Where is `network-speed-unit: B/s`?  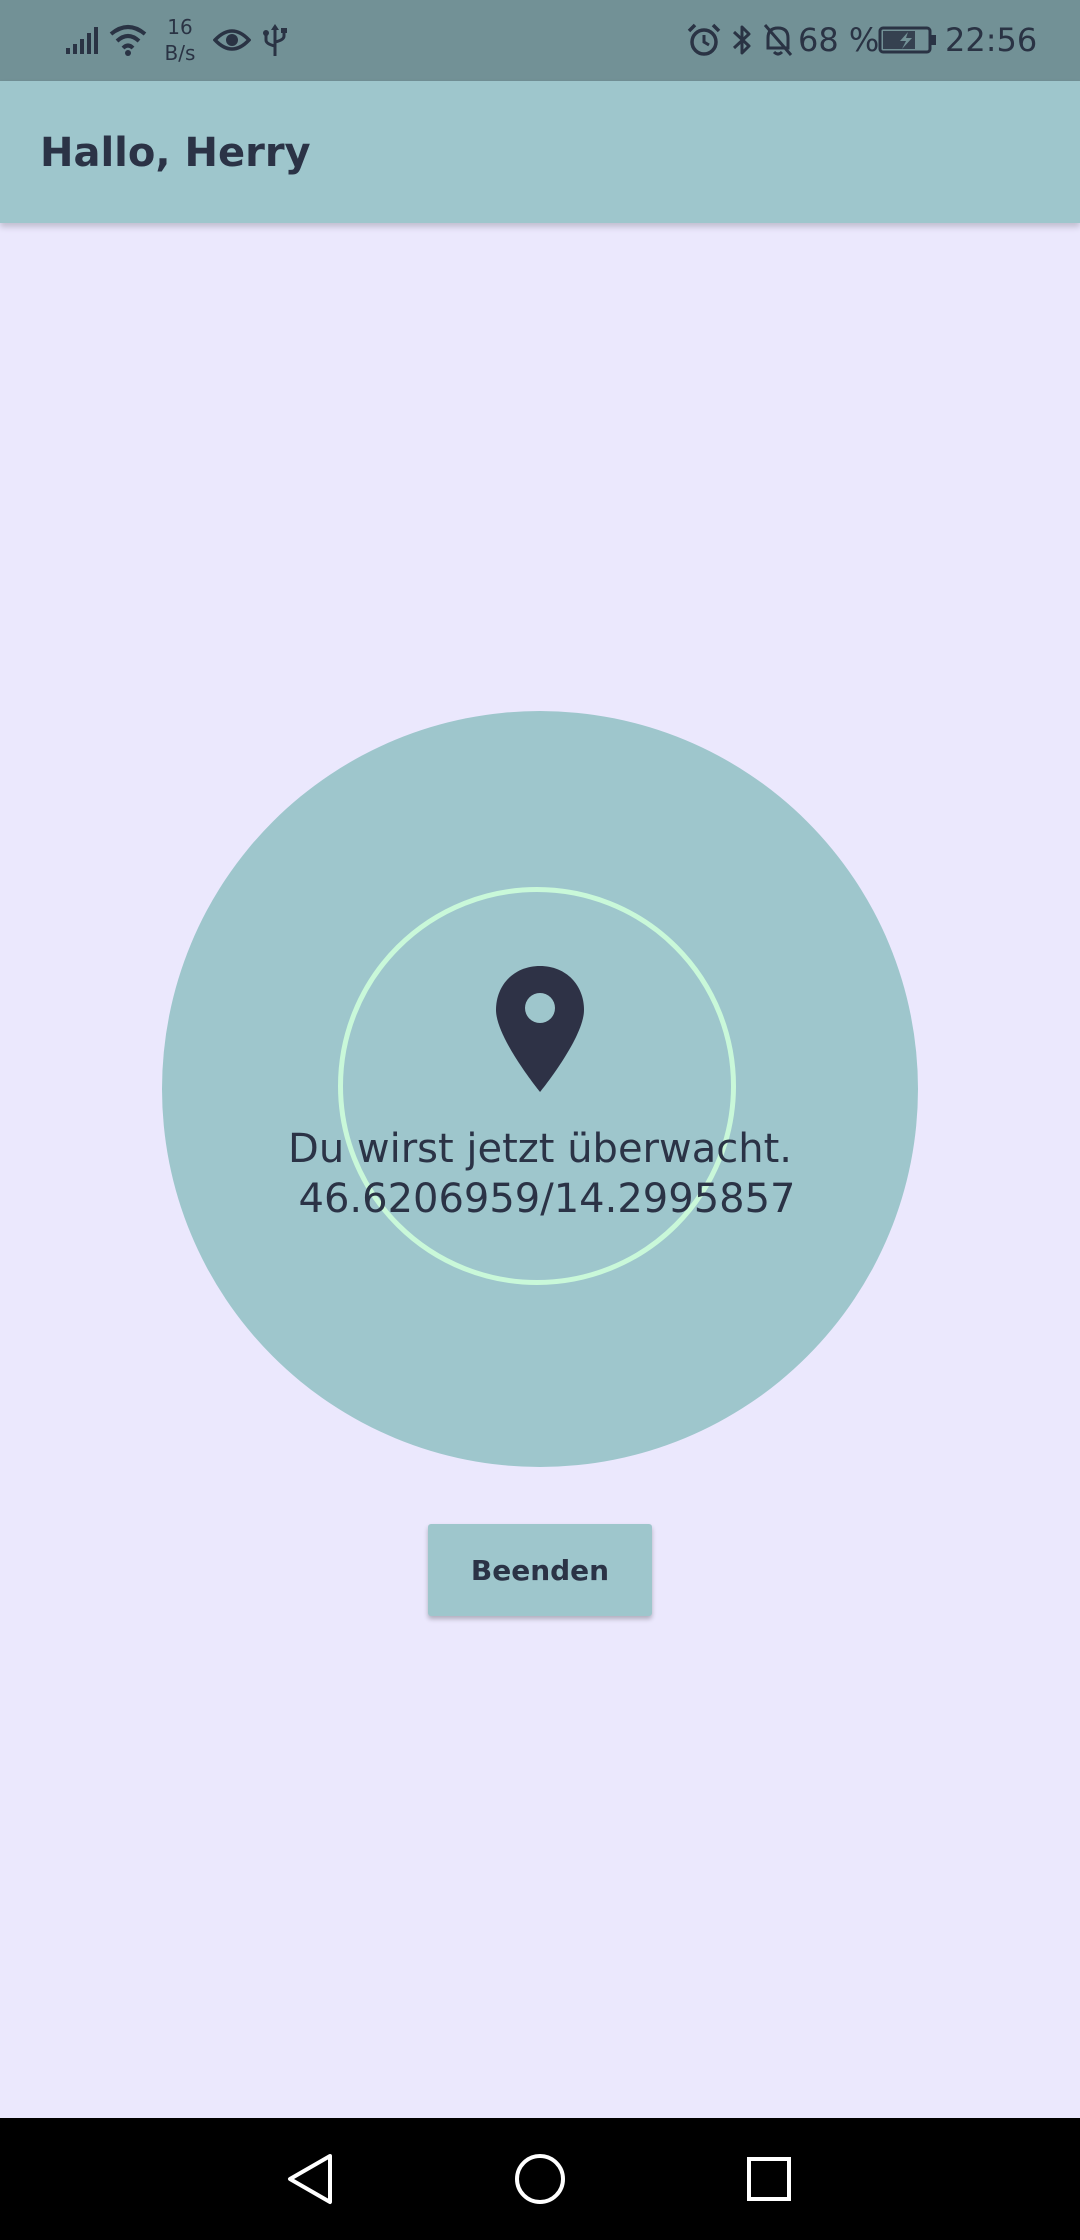
network-speed-unit: B/s is located at coordinates (180, 53).